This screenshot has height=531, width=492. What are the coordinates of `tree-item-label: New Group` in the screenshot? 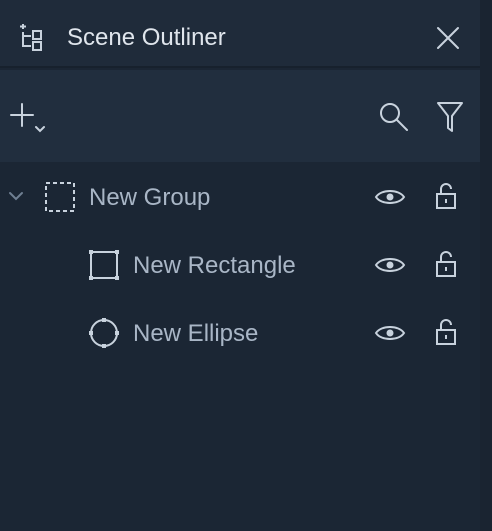 It's located at (150, 197).